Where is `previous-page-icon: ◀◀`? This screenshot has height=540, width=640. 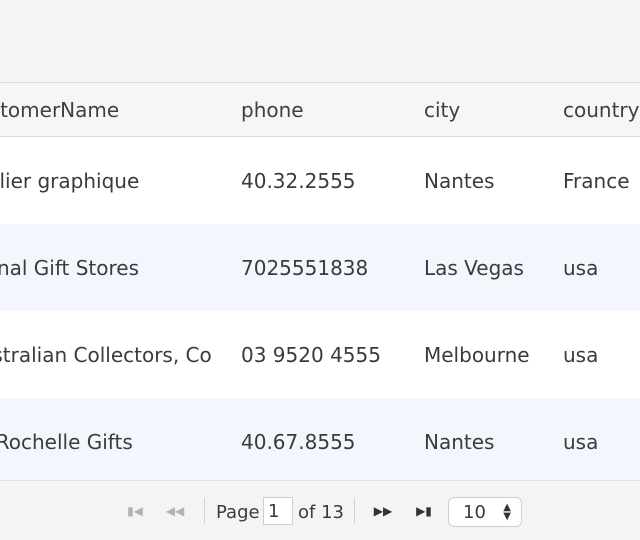 previous-page-icon: ◀◀ is located at coordinates (175, 511).